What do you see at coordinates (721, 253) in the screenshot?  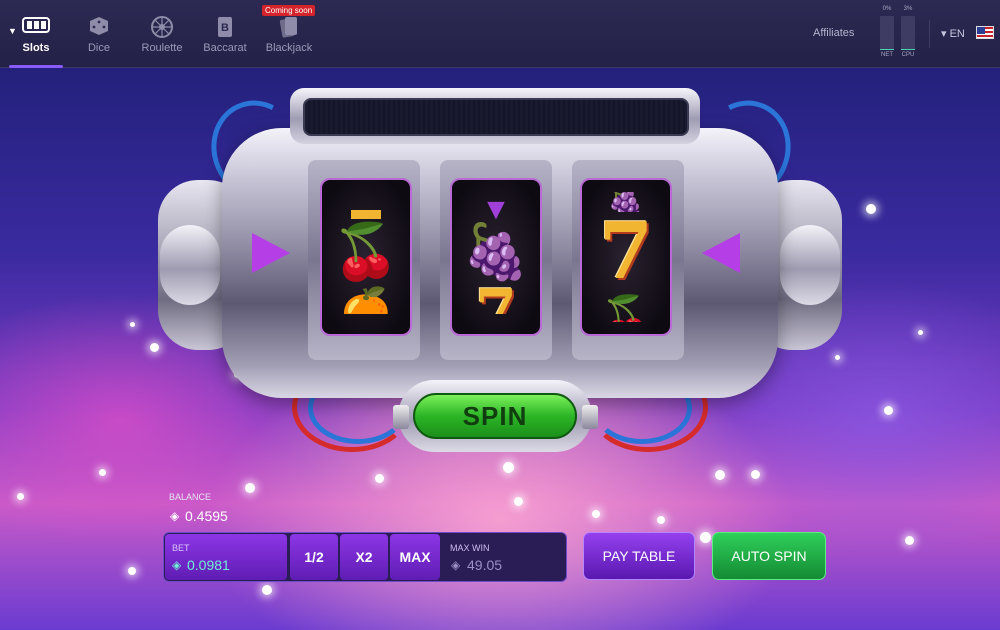 I see `right-pointer-arrow-icon` at bounding box center [721, 253].